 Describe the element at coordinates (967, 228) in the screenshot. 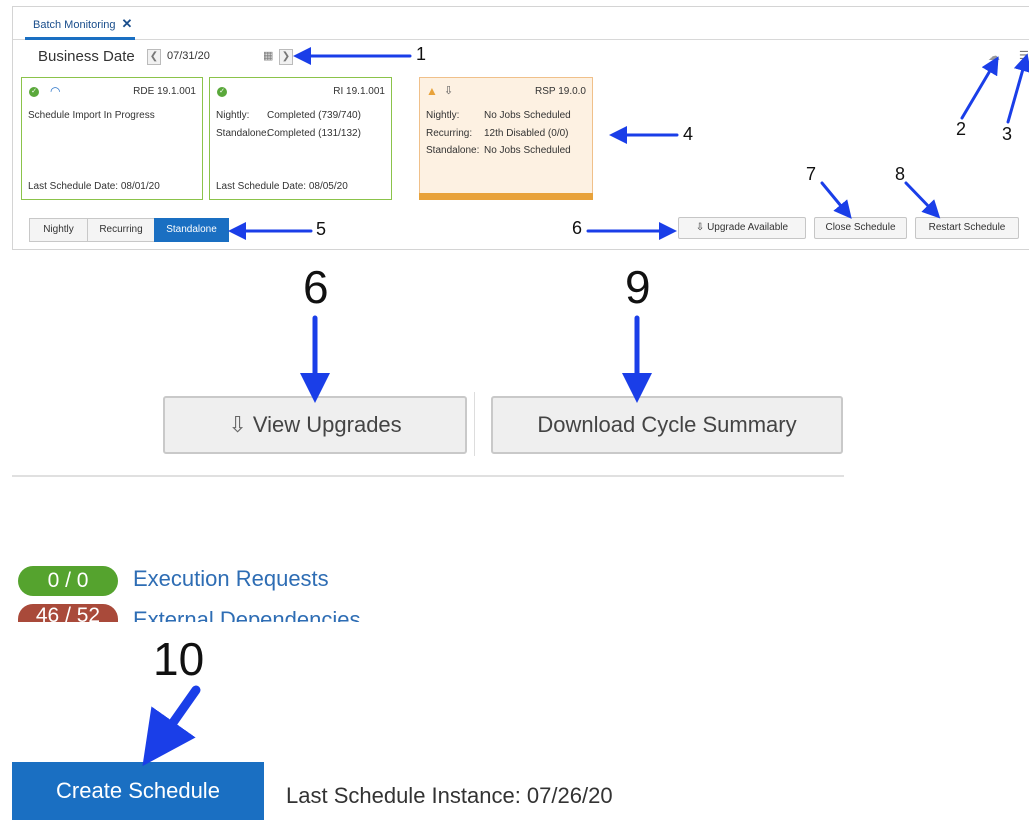

I see `restart-schedule-button: Restart Schedule` at that location.